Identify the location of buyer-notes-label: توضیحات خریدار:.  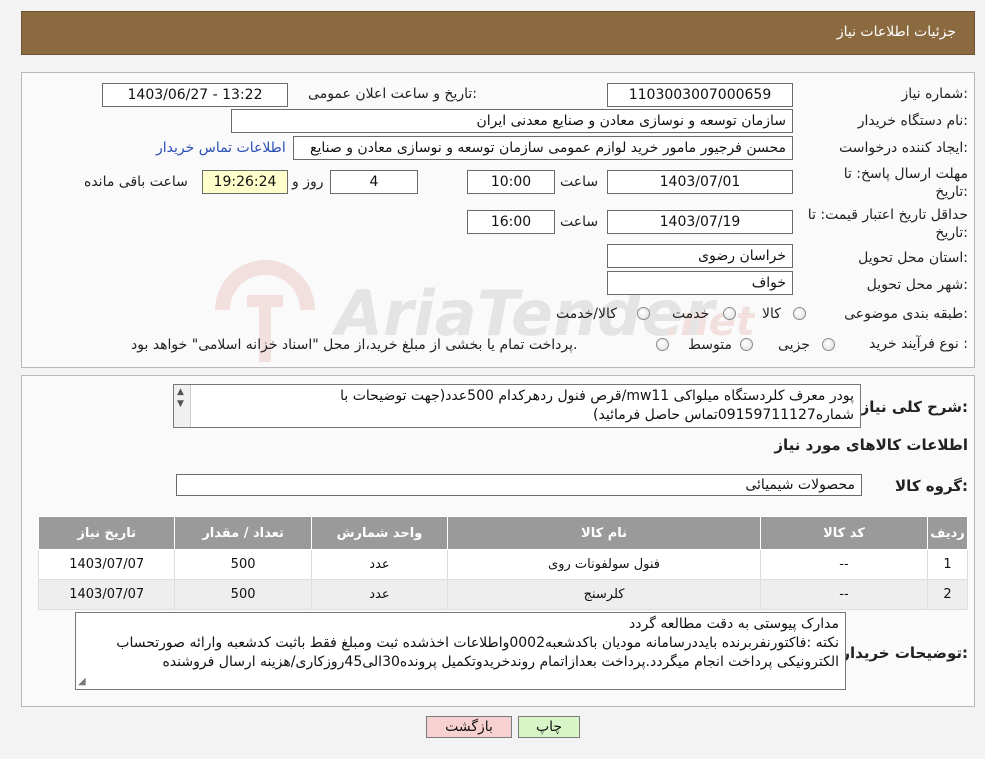
(904, 653).